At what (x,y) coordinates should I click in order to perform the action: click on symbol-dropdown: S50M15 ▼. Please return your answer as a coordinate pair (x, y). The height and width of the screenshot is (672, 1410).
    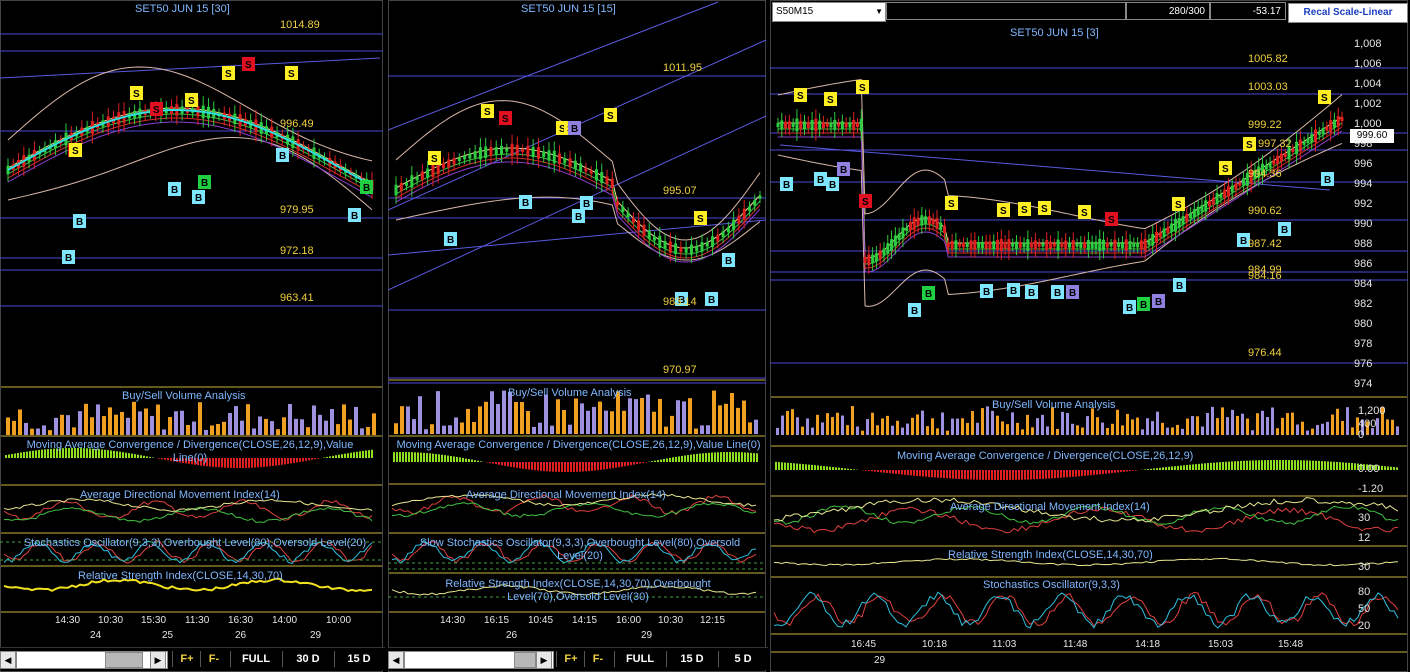
    Looking at the image, I should click on (829, 12).